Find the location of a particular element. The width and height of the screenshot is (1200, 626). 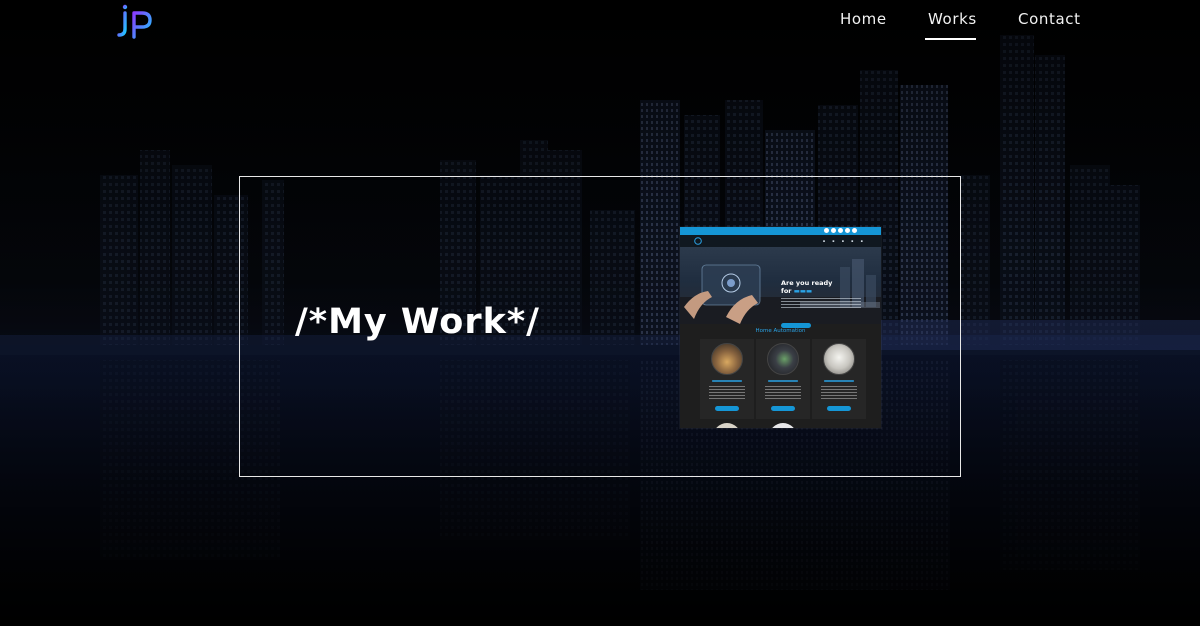

nav-works-link: Works is located at coordinates (952, 25).